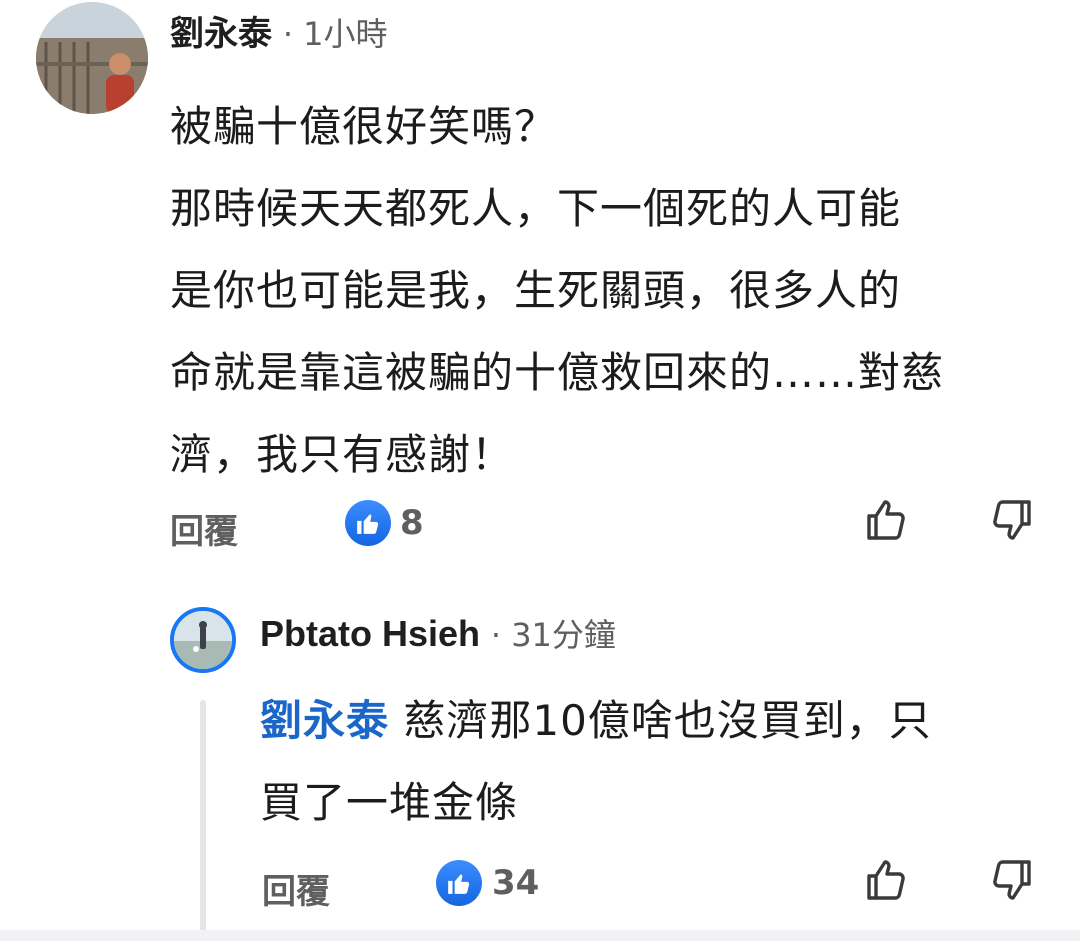 This screenshot has width=1080, height=941. I want to click on comment-actions: 回覆 8, so click(540, 526).